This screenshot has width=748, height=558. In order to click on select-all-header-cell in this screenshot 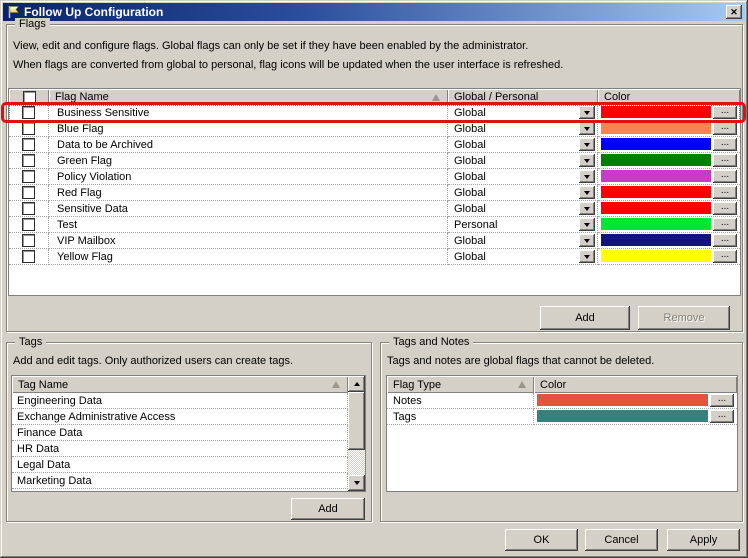, I will do `click(29, 97)`.